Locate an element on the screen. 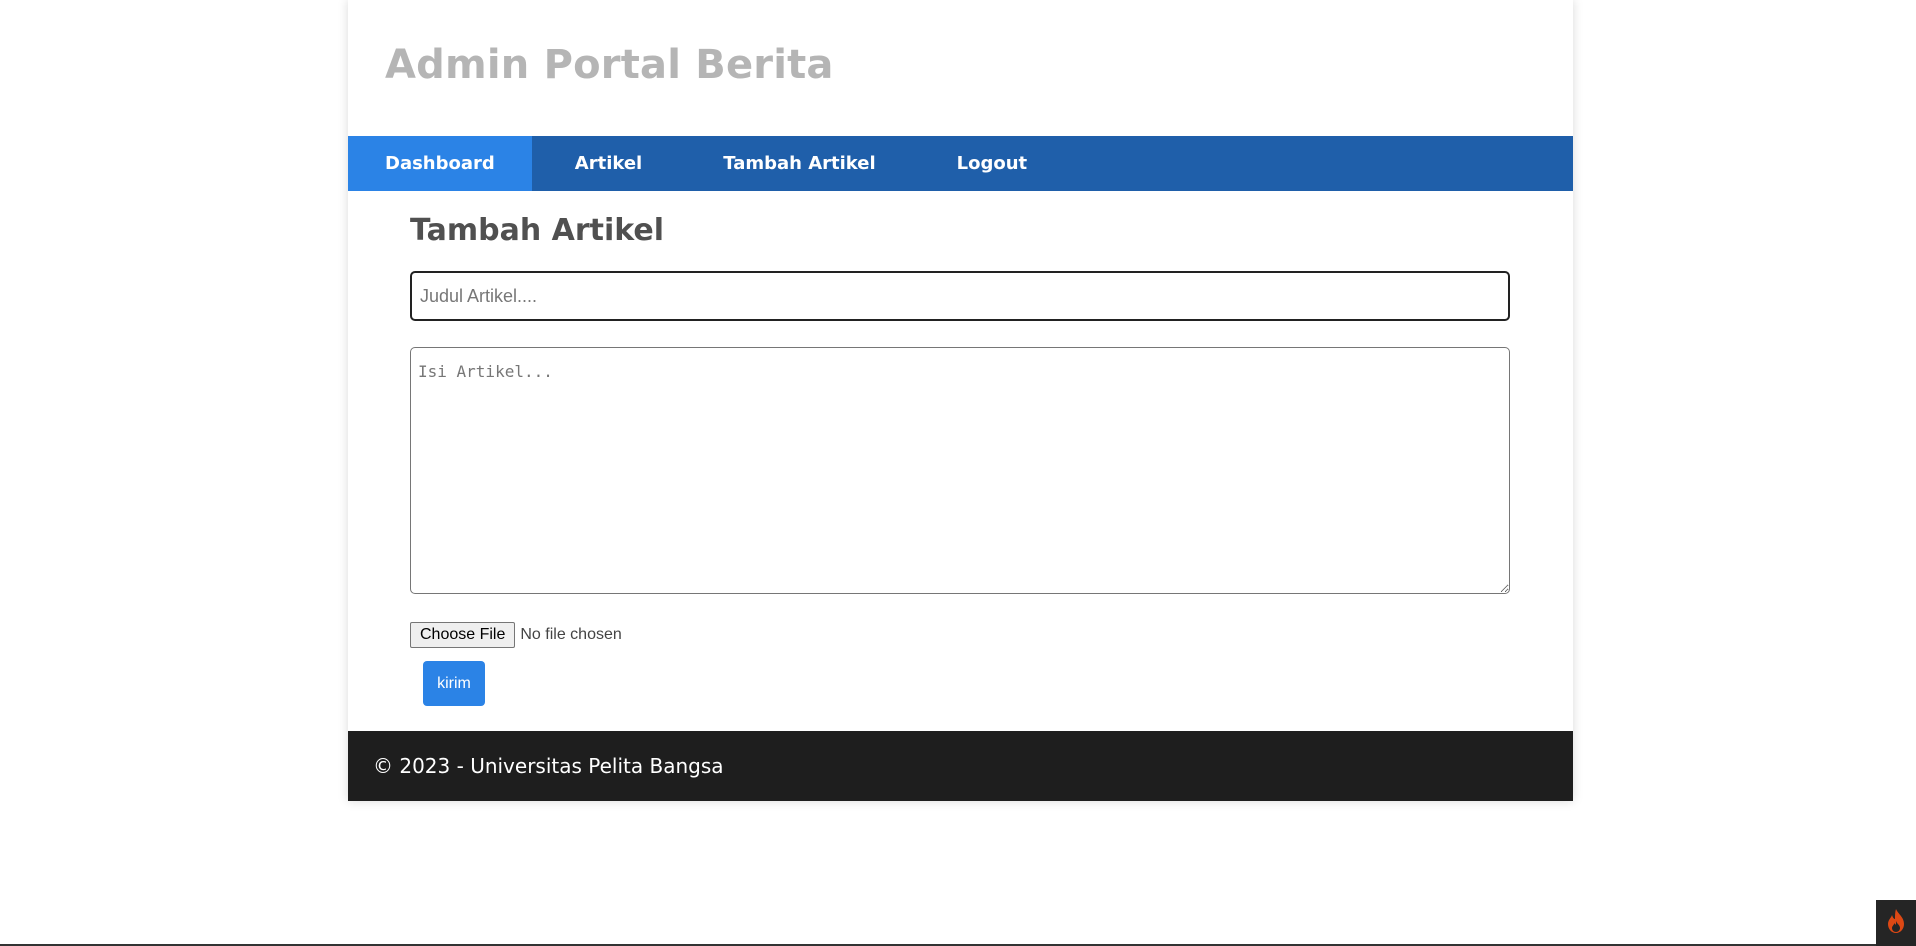  nav-item-dashboard: Dashboard is located at coordinates (440, 163).